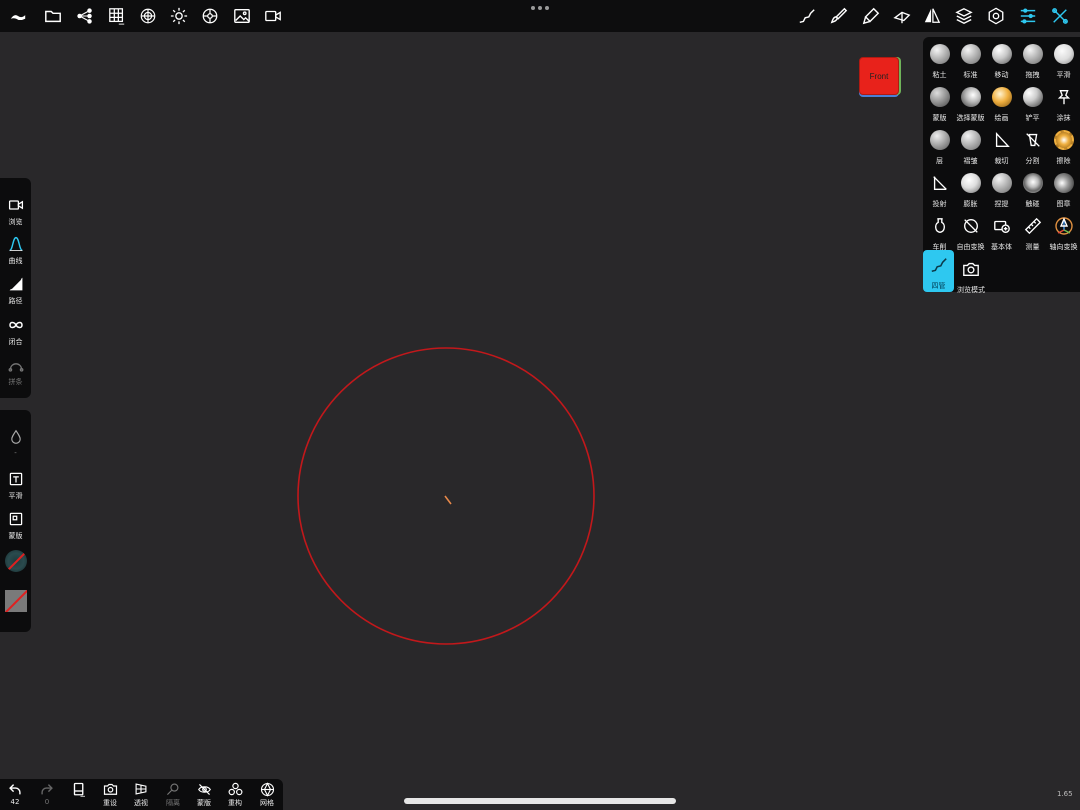  Describe the element at coordinates (1028, 16) in the screenshot. I see `sliders-icon` at that location.